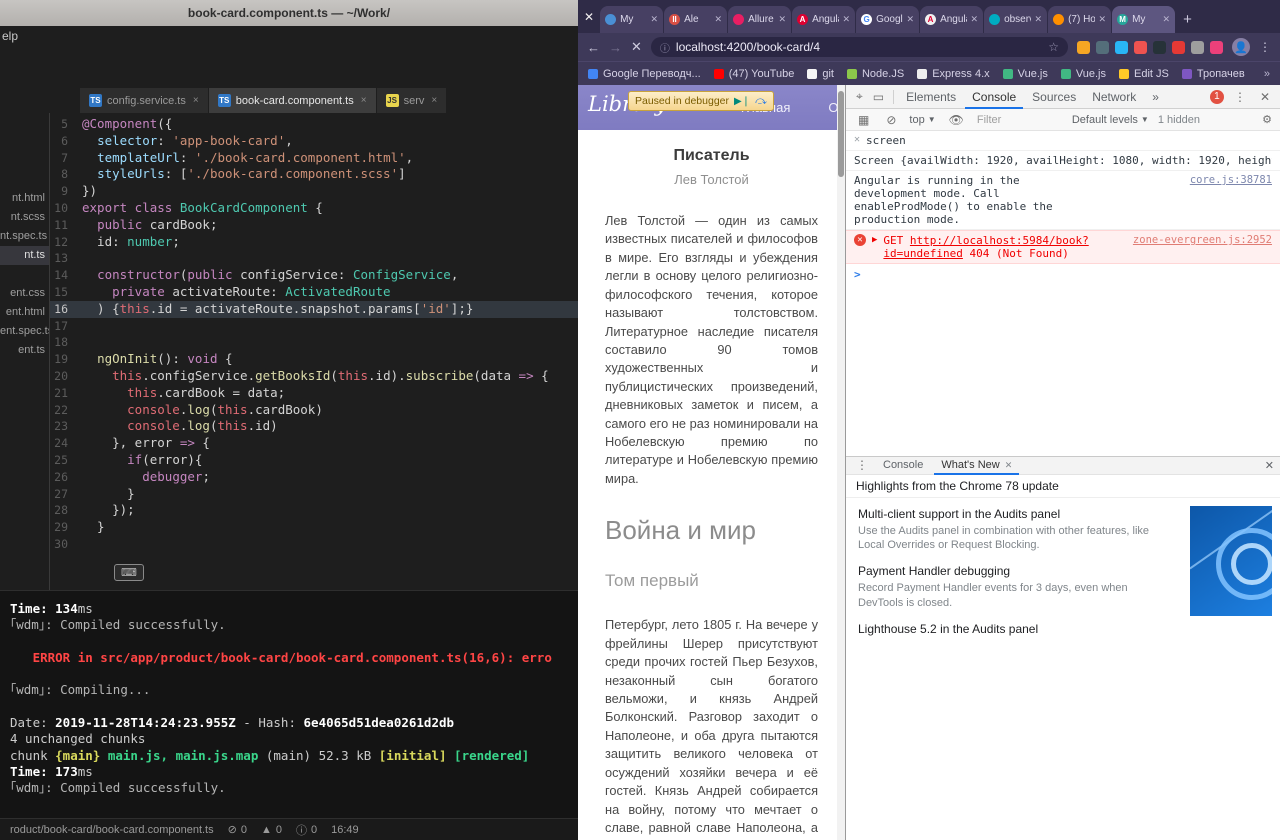 The width and height of the screenshot is (1280, 840). Describe the element at coordinates (1213, 74) in the screenshot. I see `bookmark-item: Тропачев` at that location.